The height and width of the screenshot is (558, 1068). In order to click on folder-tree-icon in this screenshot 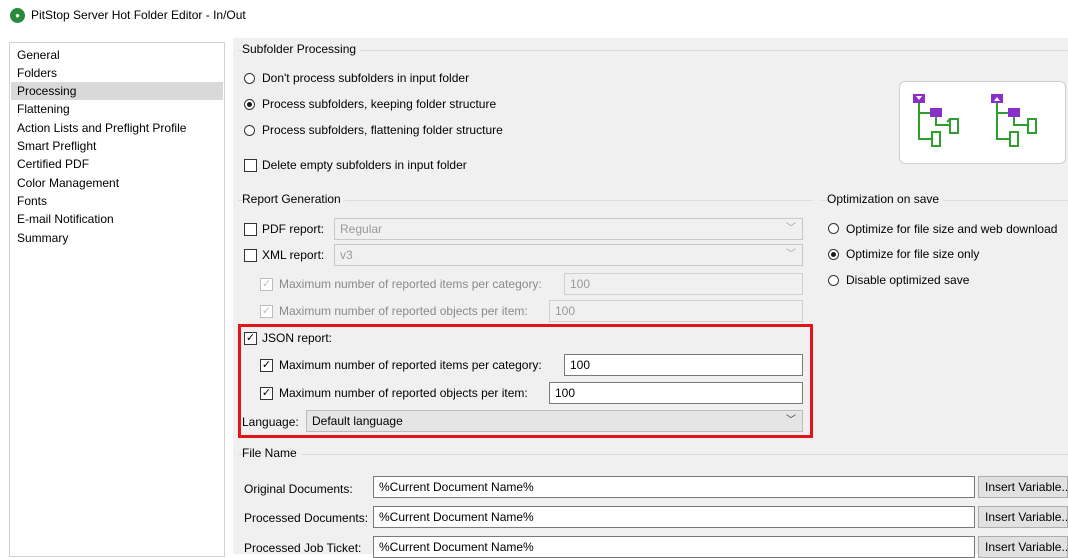, I will do `click(975, 120)`.